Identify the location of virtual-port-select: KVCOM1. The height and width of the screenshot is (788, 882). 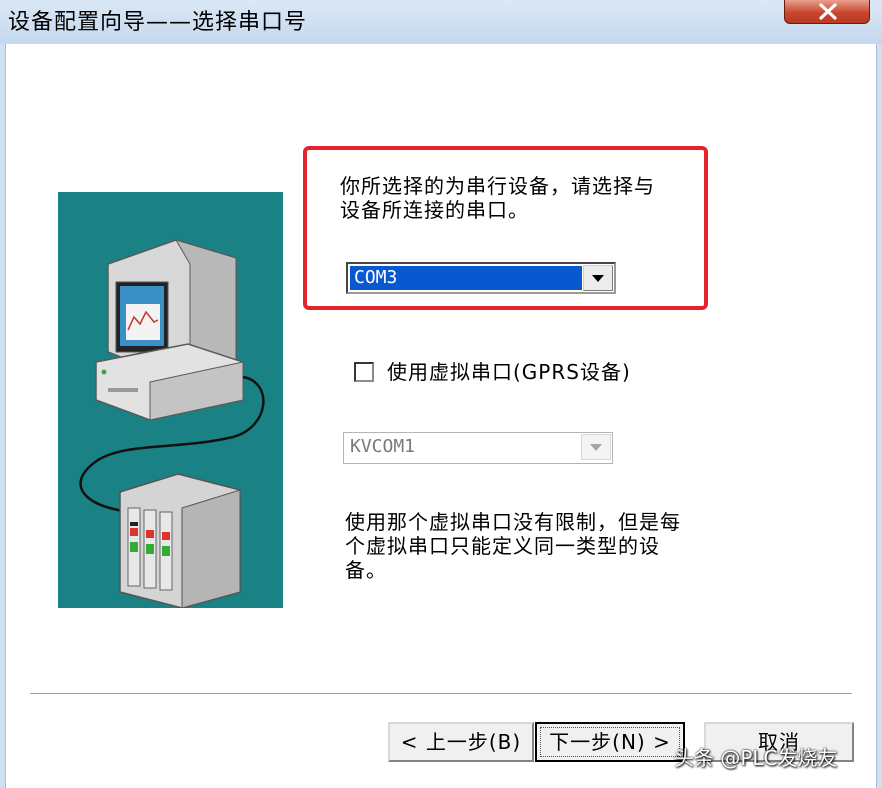
(478, 448).